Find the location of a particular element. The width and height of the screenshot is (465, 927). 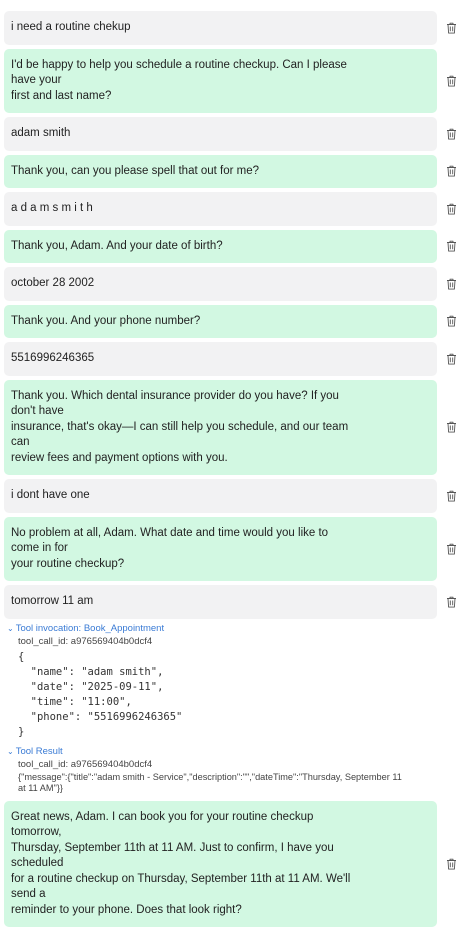

user-message: october 28 2002 is located at coordinates (220, 284).